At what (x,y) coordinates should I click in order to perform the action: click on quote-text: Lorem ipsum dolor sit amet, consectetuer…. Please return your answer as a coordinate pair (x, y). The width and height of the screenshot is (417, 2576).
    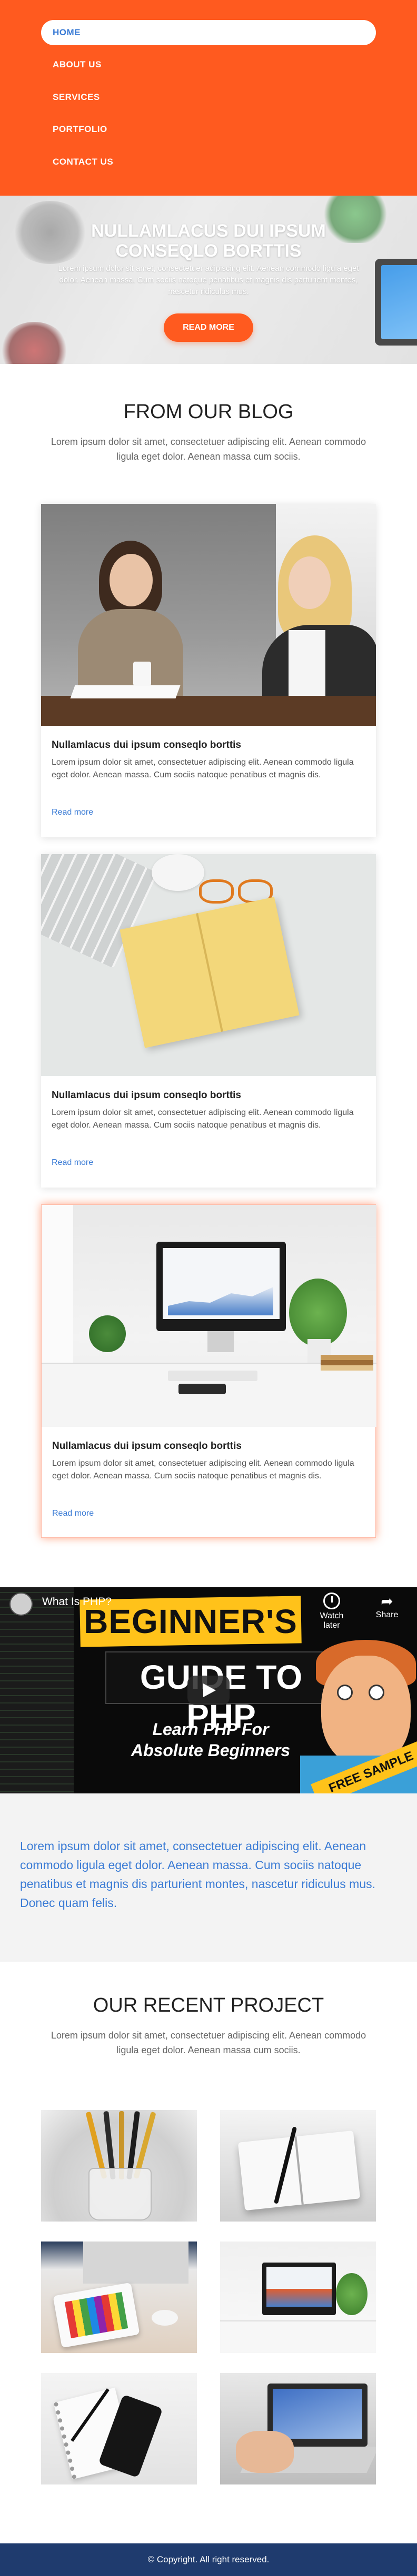
    Looking at the image, I should click on (197, 1875).